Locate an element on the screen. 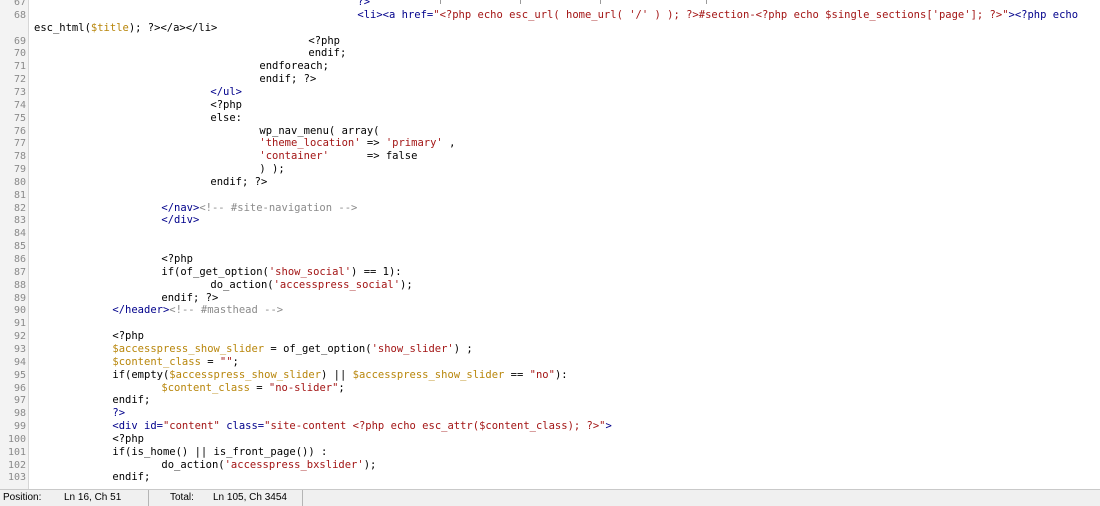  code-line: 83 </div> is located at coordinates (550, 220).